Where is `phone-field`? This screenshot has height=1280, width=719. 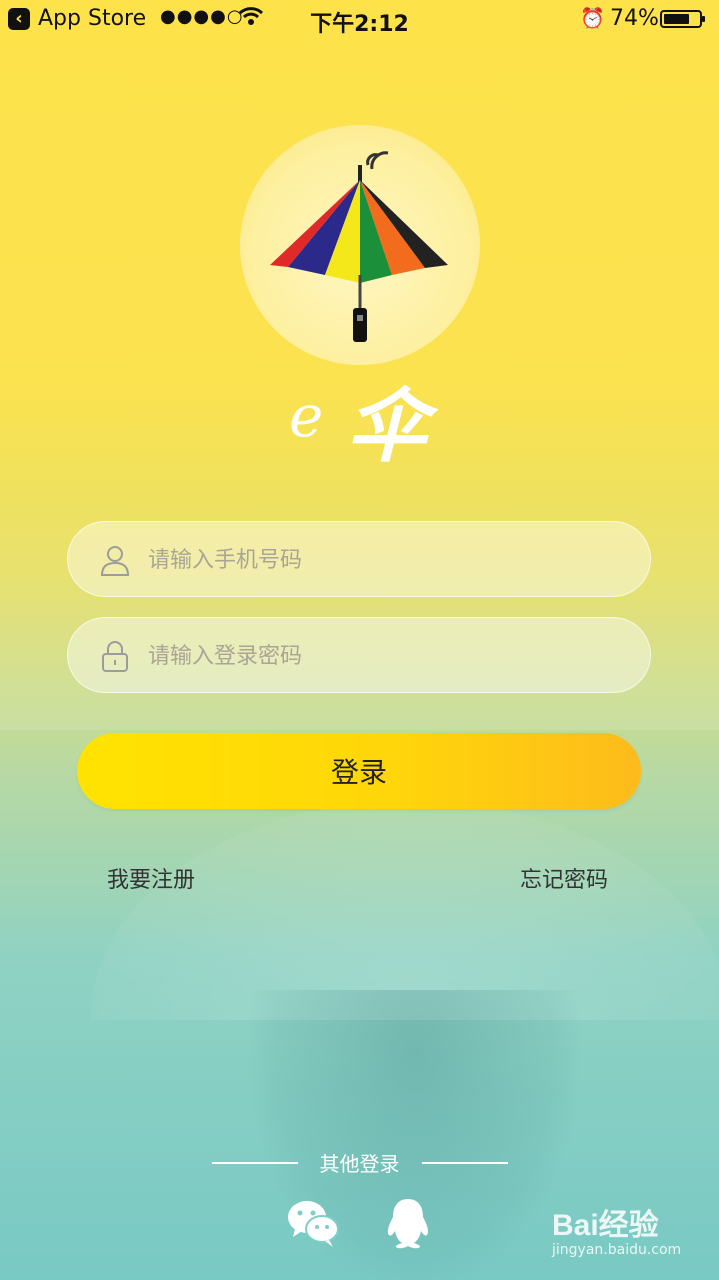 phone-field is located at coordinates (359, 559).